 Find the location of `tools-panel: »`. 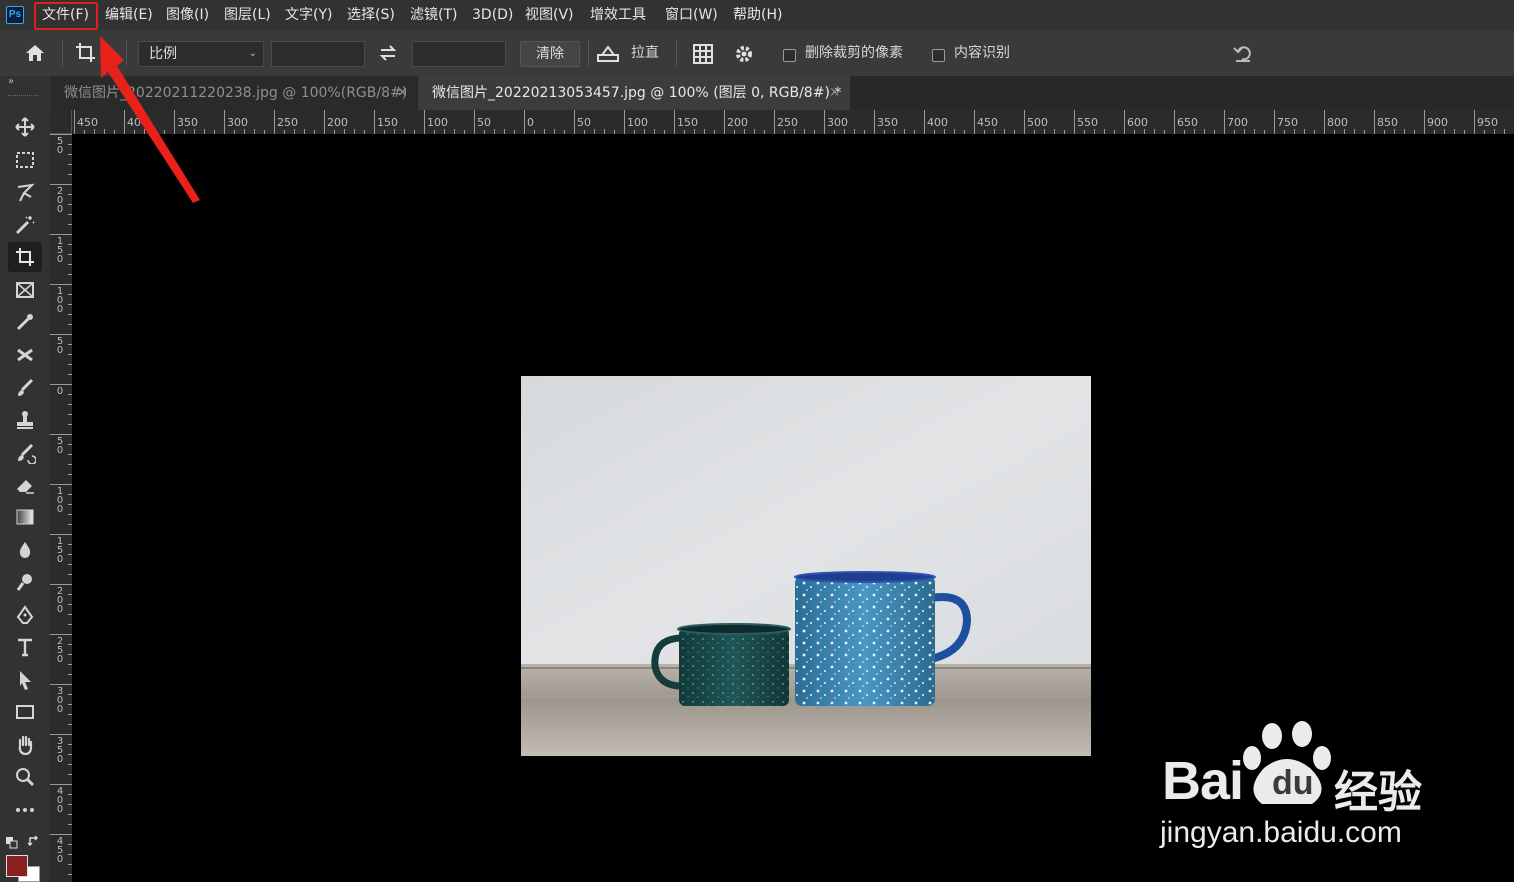

tools-panel: » is located at coordinates (25, 479).